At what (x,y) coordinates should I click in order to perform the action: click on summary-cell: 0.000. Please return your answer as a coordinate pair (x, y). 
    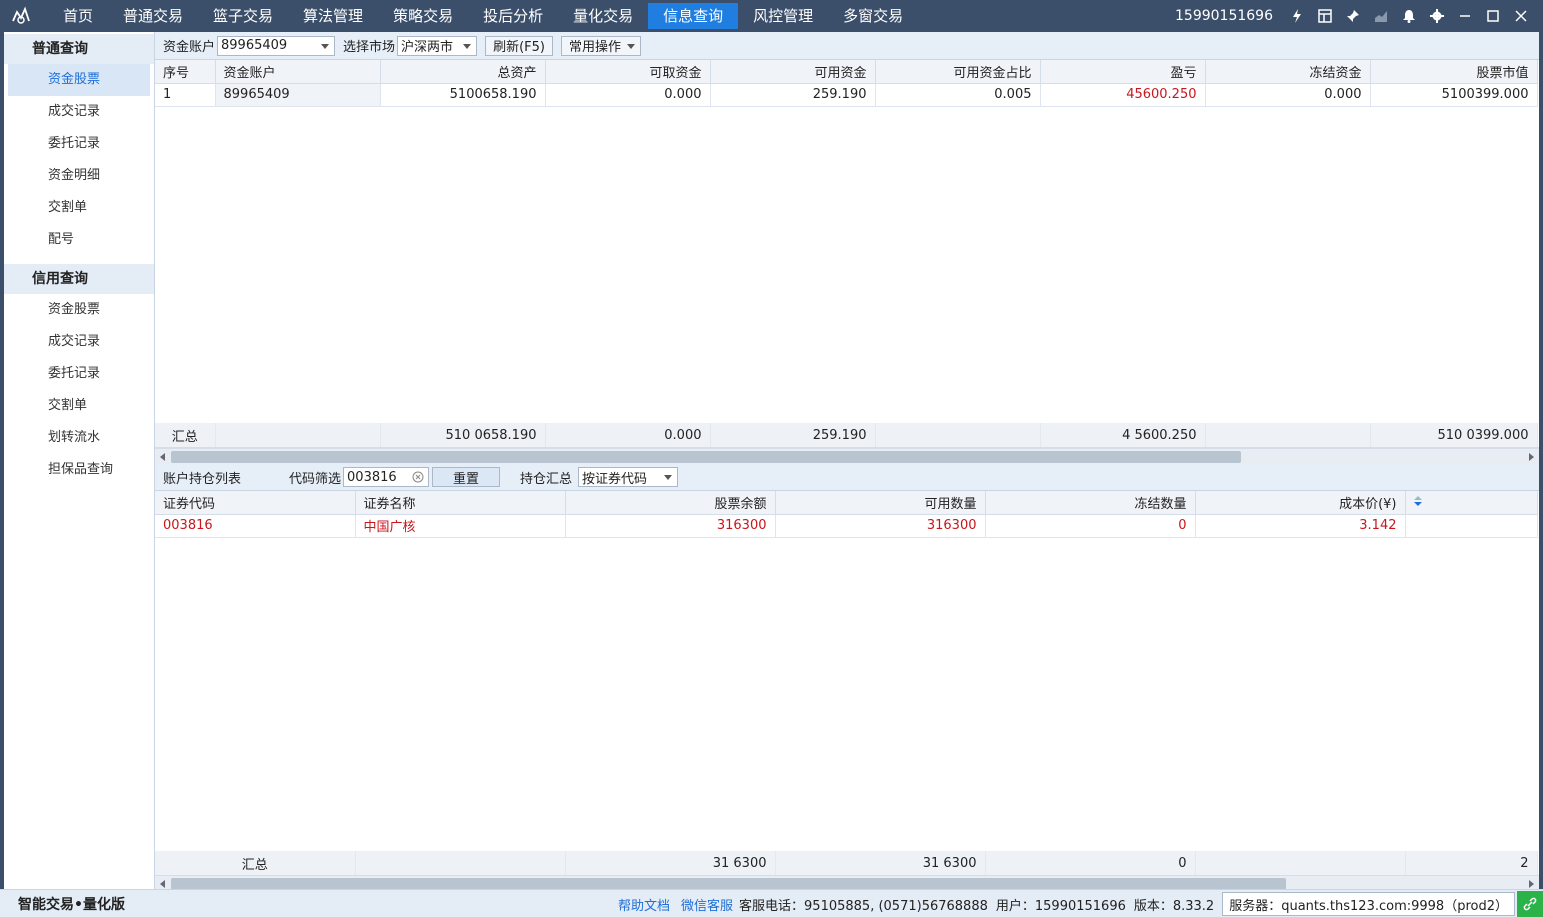
    Looking at the image, I should click on (628, 435).